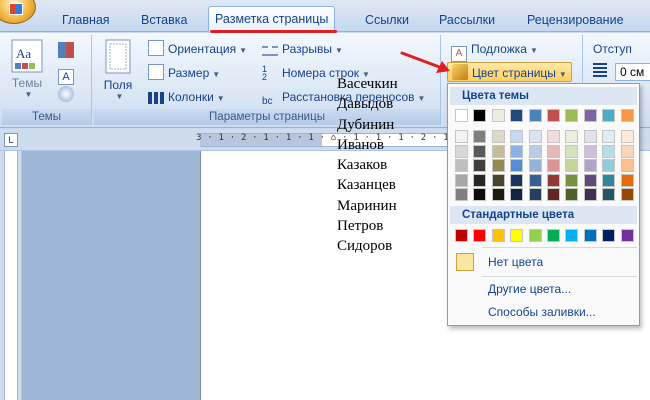 The width and height of the screenshot is (650, 400). Describe the element at coordinates (16, 9) in the screenshot. I see `office-logo-icon` at that location.